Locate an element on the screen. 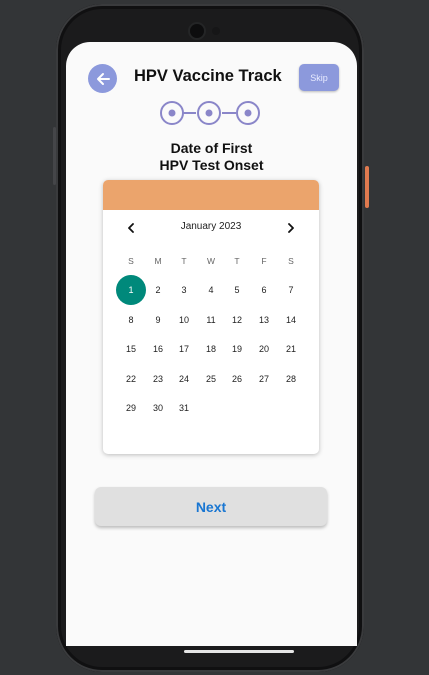 Image resolution: width=429 pixels, height=675 pixels. day-cell: 19 is located at coordinates (237, 349).